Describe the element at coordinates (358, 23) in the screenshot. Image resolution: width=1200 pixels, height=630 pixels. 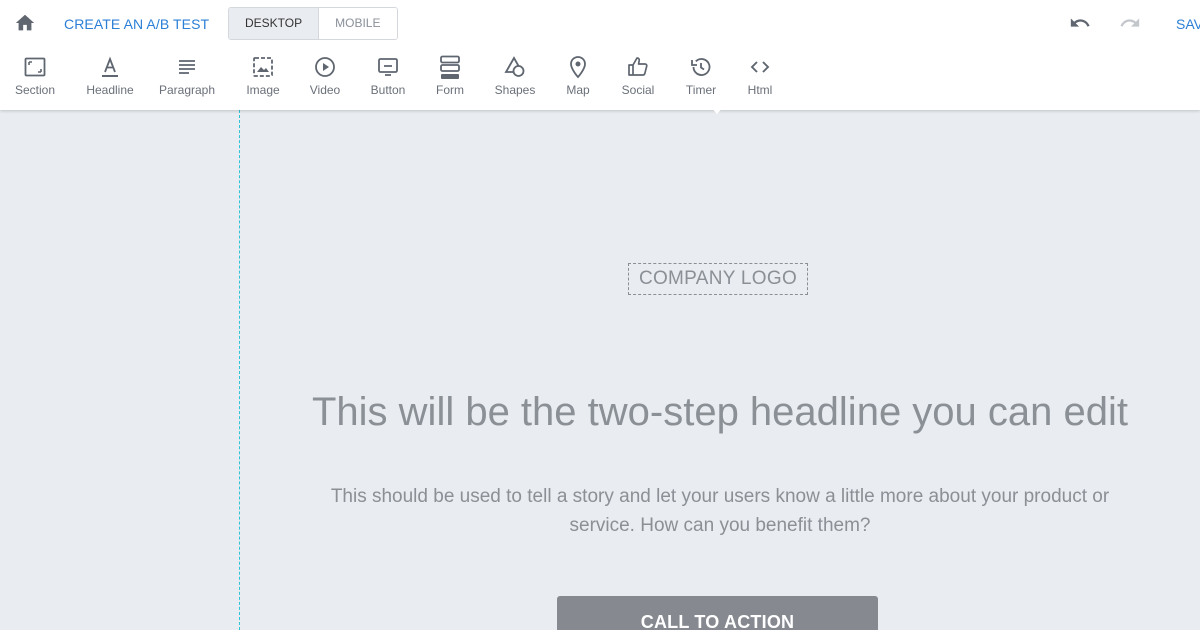
I see `tab-mobile: MOBILE` at that location.